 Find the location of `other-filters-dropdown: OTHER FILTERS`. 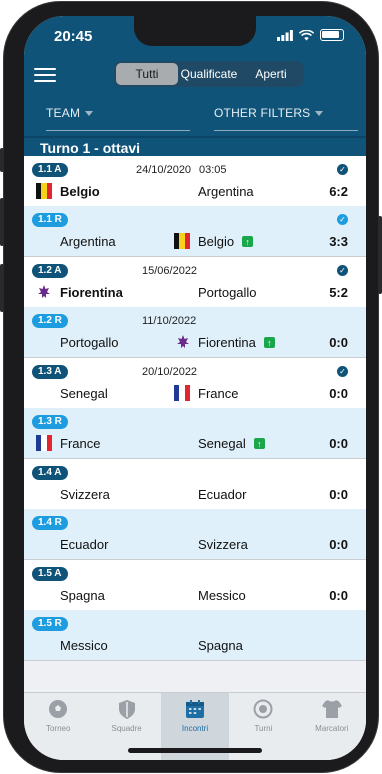

other-filters-dropdown: OTHER FILTERS is located at coordinates (269, 113).